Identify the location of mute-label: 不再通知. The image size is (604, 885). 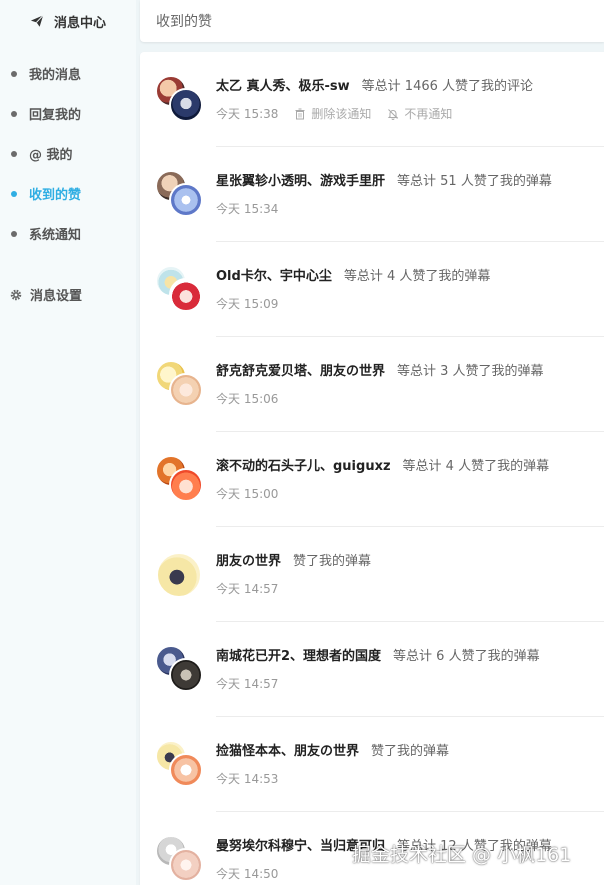
(428, 114).